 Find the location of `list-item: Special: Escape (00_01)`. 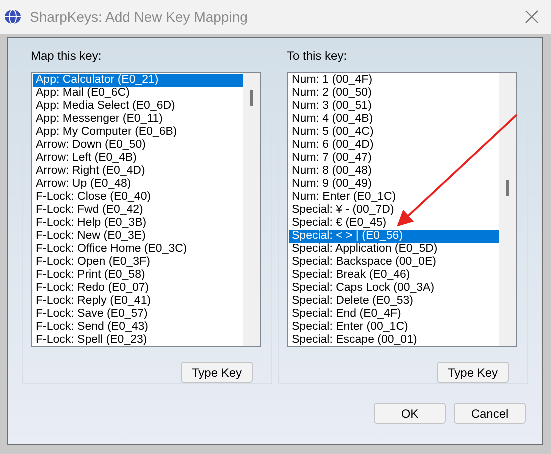

list-item: Special: Escape (00_01) is located at coordinates (394, 340).